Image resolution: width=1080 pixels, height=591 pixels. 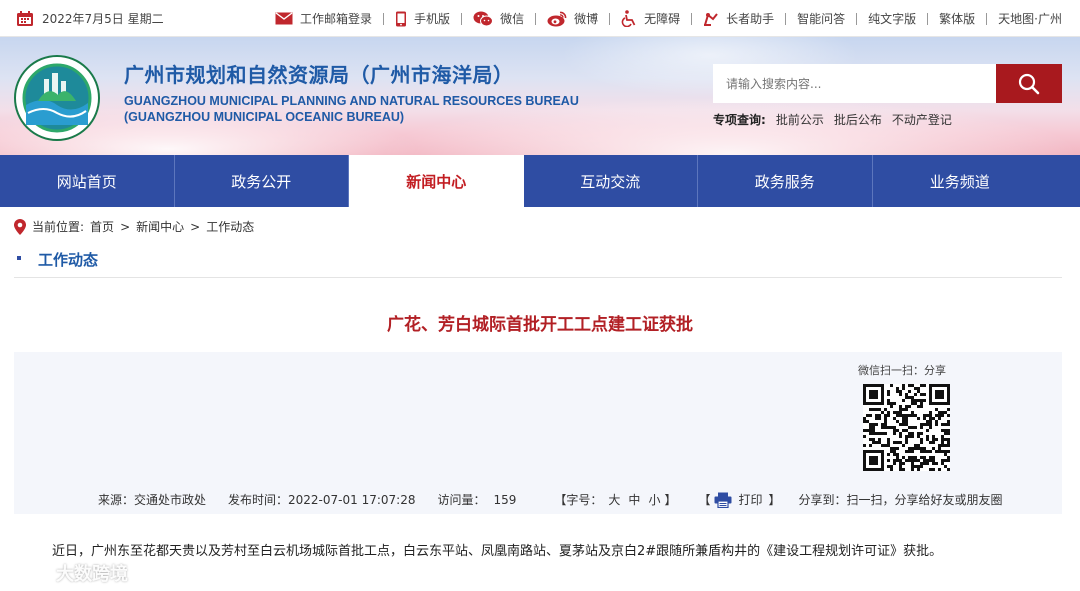 I want to click on font-size-close: 】, so click(x=670, y=500).